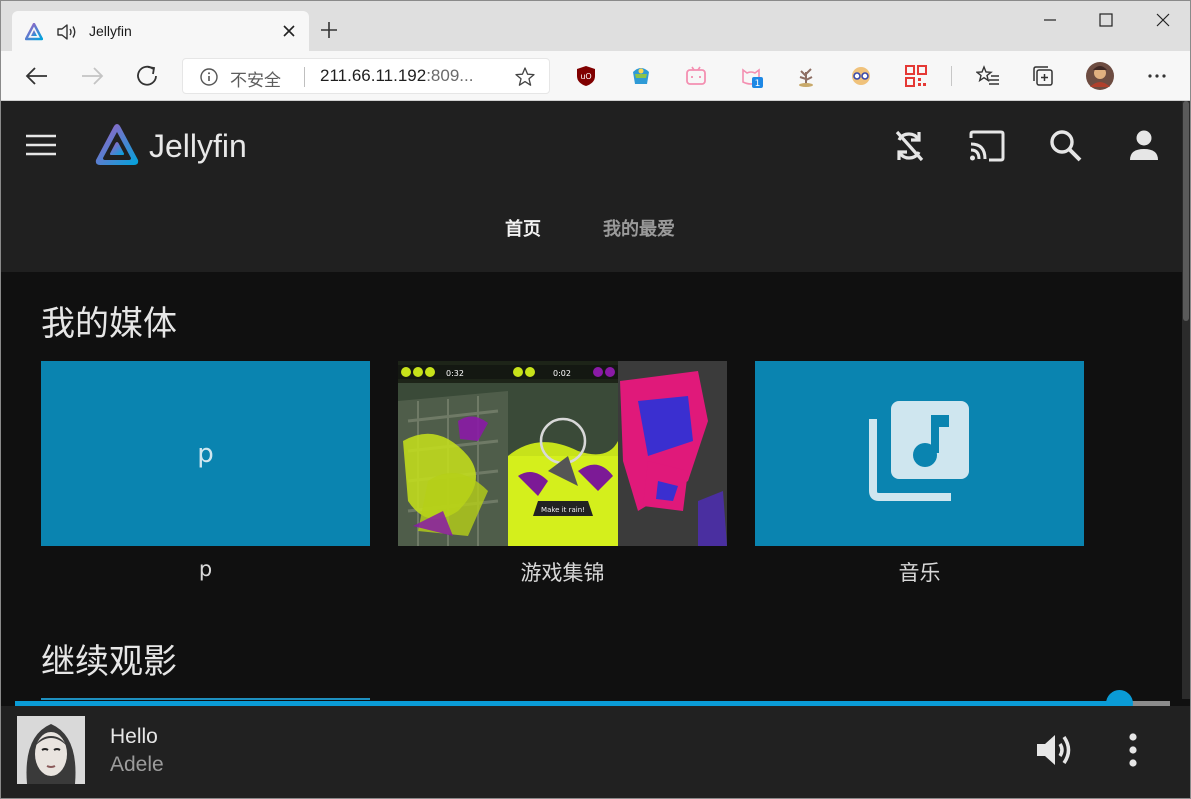 The width and height of the screenshot is (1191, 799). What do you see at coordinates (205, 699) in the screenshot?
I see `continue-watching-card-edge` at bounding box center [205, 699].